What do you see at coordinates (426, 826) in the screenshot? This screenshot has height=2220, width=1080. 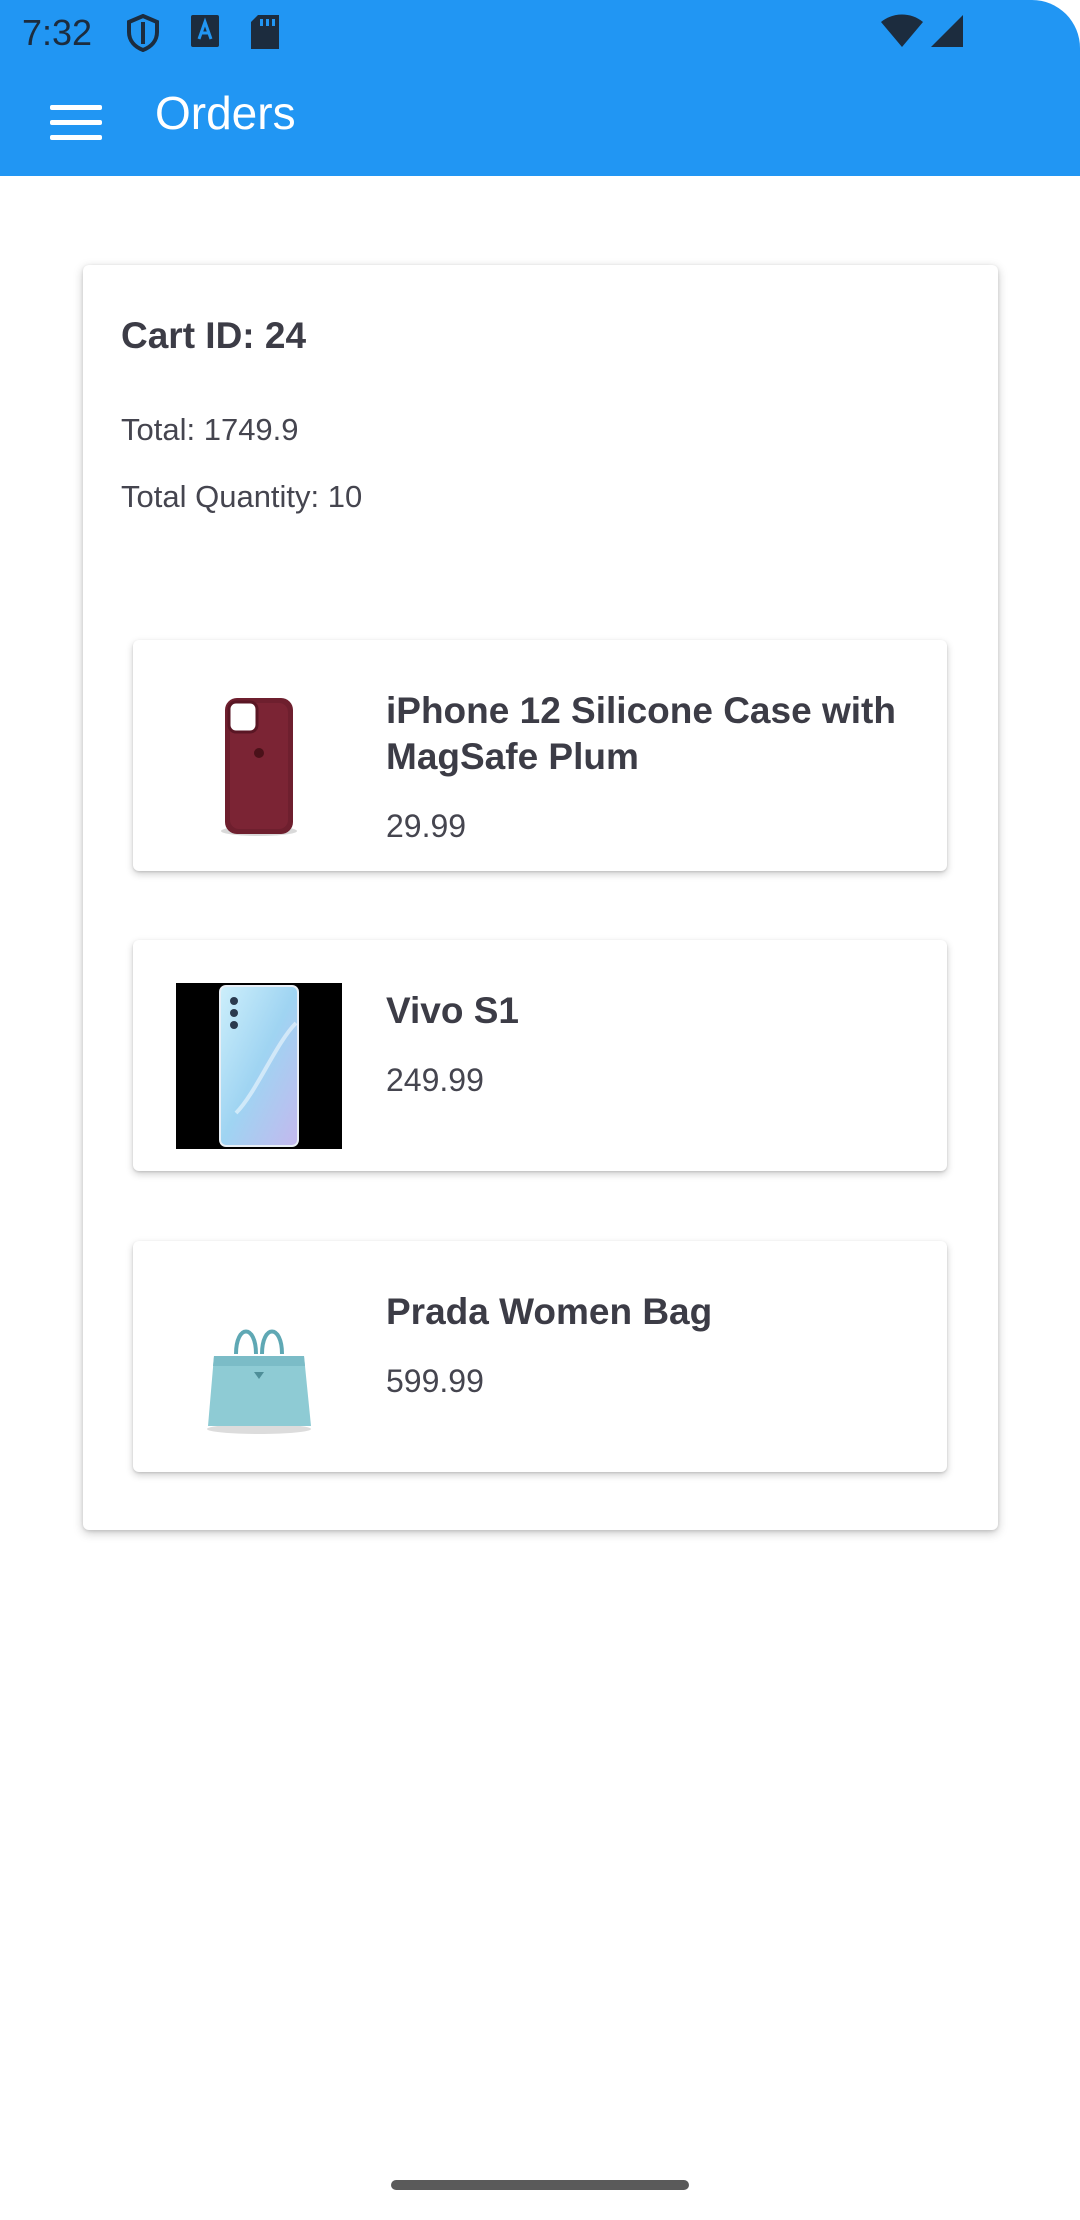 I see `product-price: 29.99` at bounding box center [426, 826].